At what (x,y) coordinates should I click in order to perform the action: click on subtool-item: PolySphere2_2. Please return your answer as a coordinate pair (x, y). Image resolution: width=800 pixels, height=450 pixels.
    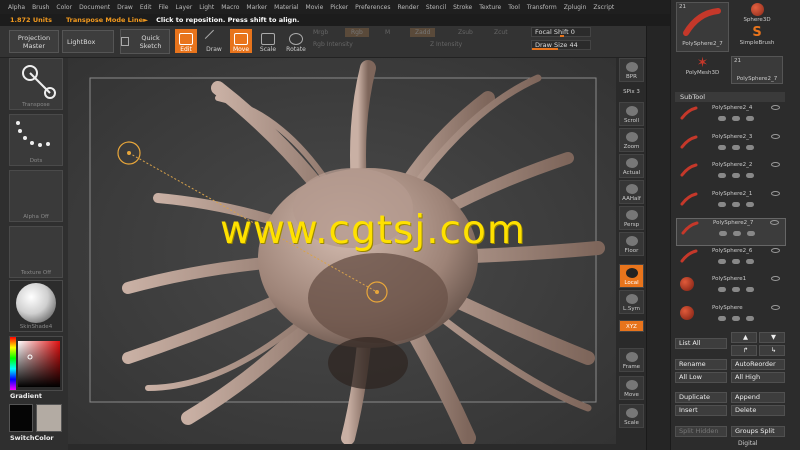
    Looking at the image, I should click on (731, 175).